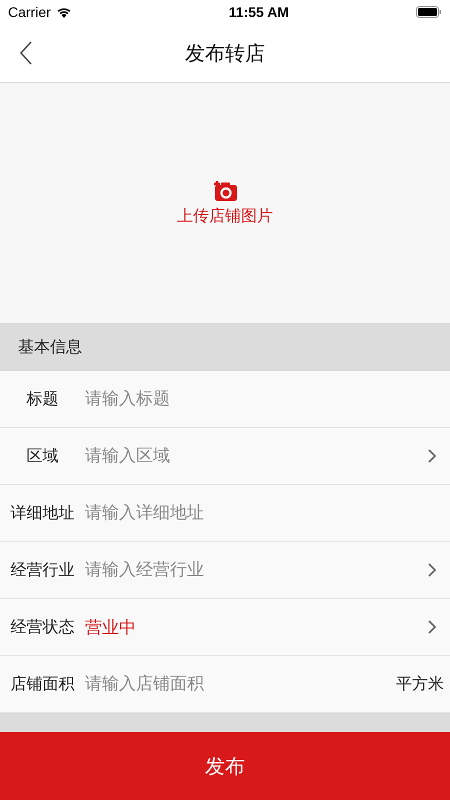 Image resolution: width=450 pixels, height=800 pixels. What do you see at coordinates (50, 347) in the screenshot?
I see `section-title: 基本信息` at bounding box center [50, 347].